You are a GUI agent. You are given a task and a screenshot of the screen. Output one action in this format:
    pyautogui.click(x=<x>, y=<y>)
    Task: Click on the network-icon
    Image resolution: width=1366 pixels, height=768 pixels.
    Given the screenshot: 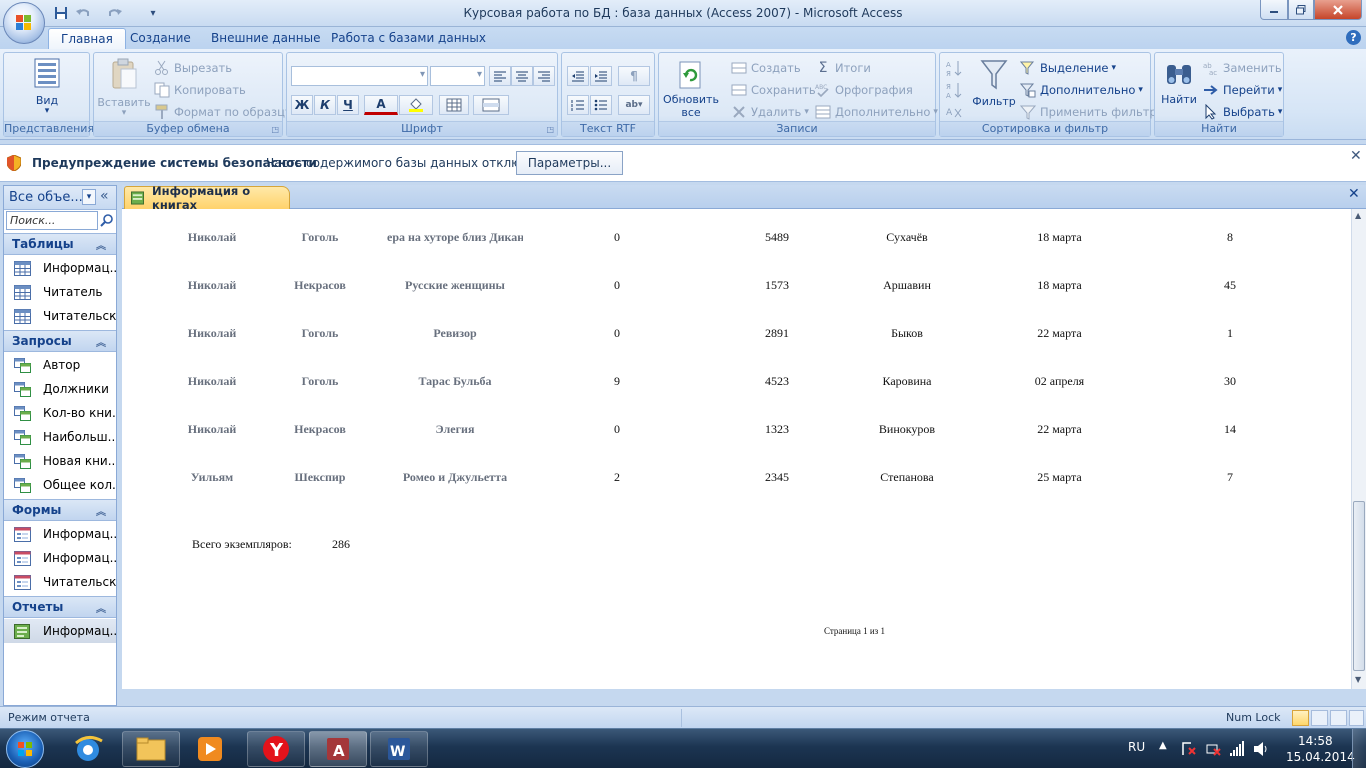 What is the action you would take?
    pyautogui.click(x=1237, y=749)
    